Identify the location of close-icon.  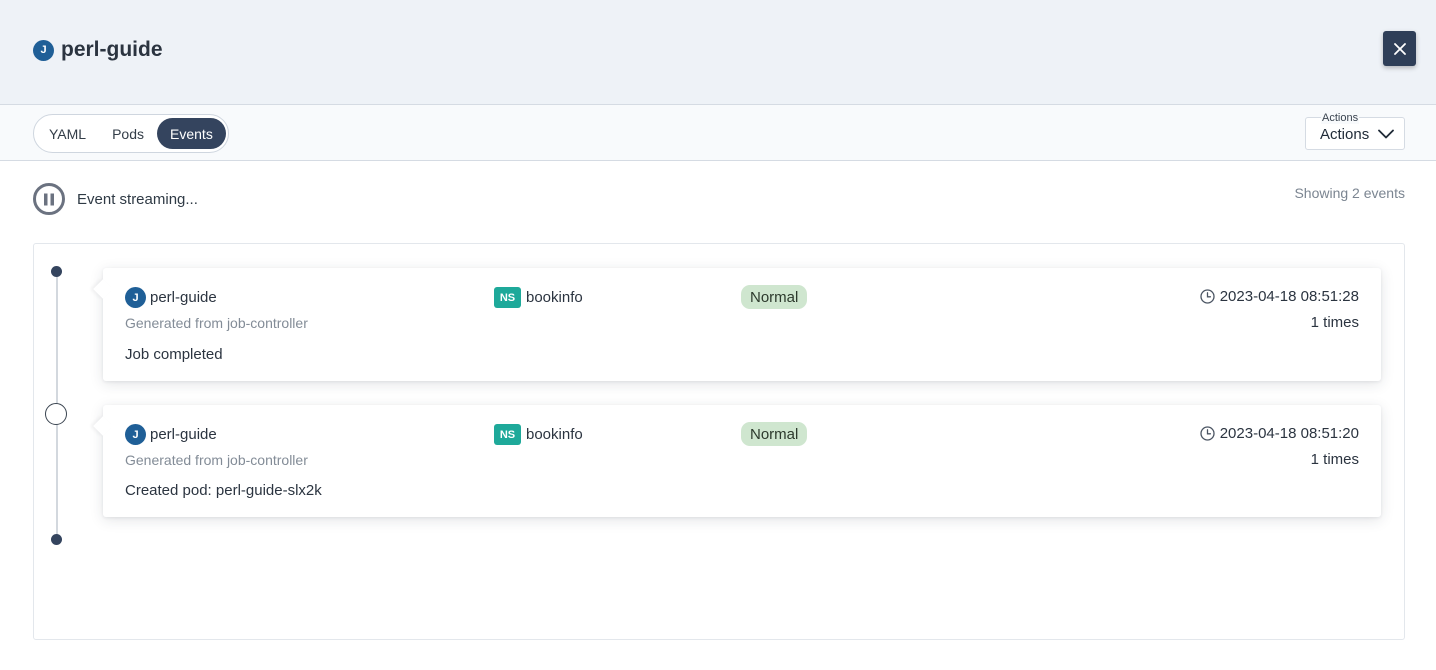
(1399, 48).